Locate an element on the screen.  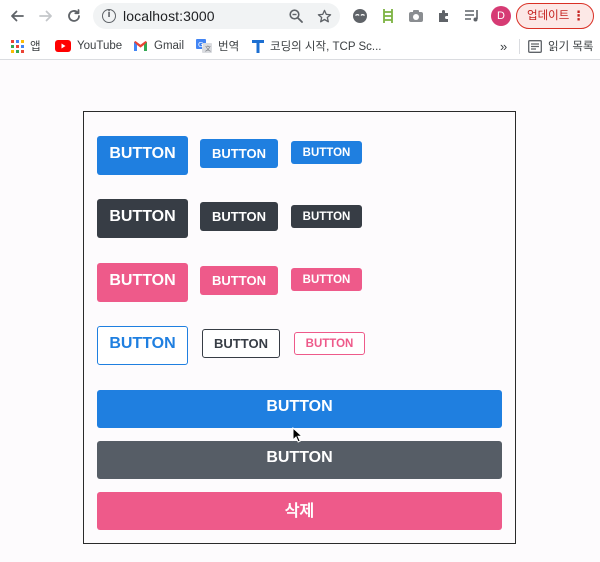
outline-dark-medium-button: BUTTON is located at coordinates (241, 343).